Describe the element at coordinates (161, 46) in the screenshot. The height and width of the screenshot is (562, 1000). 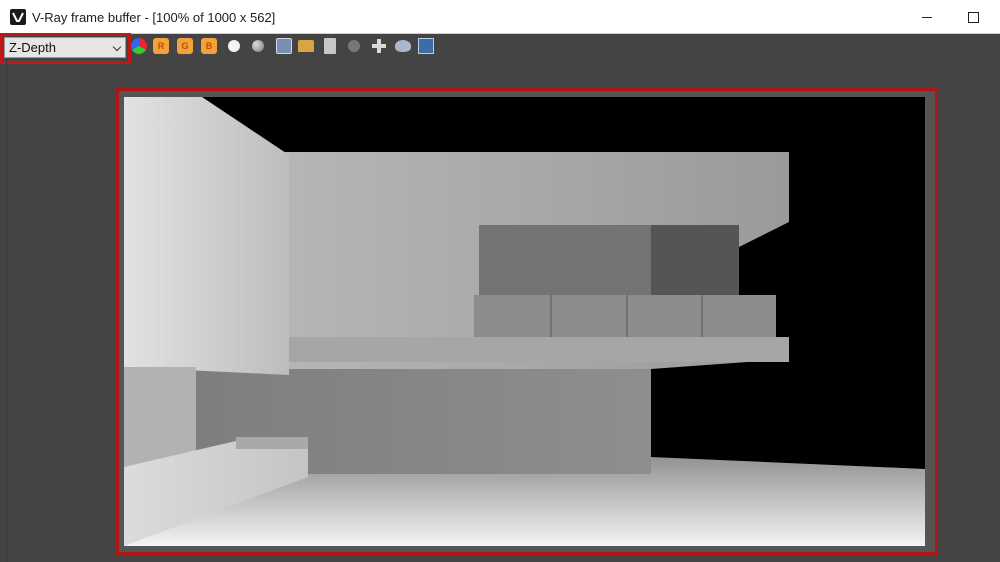
I see `red-channel-icon: R` at that location.